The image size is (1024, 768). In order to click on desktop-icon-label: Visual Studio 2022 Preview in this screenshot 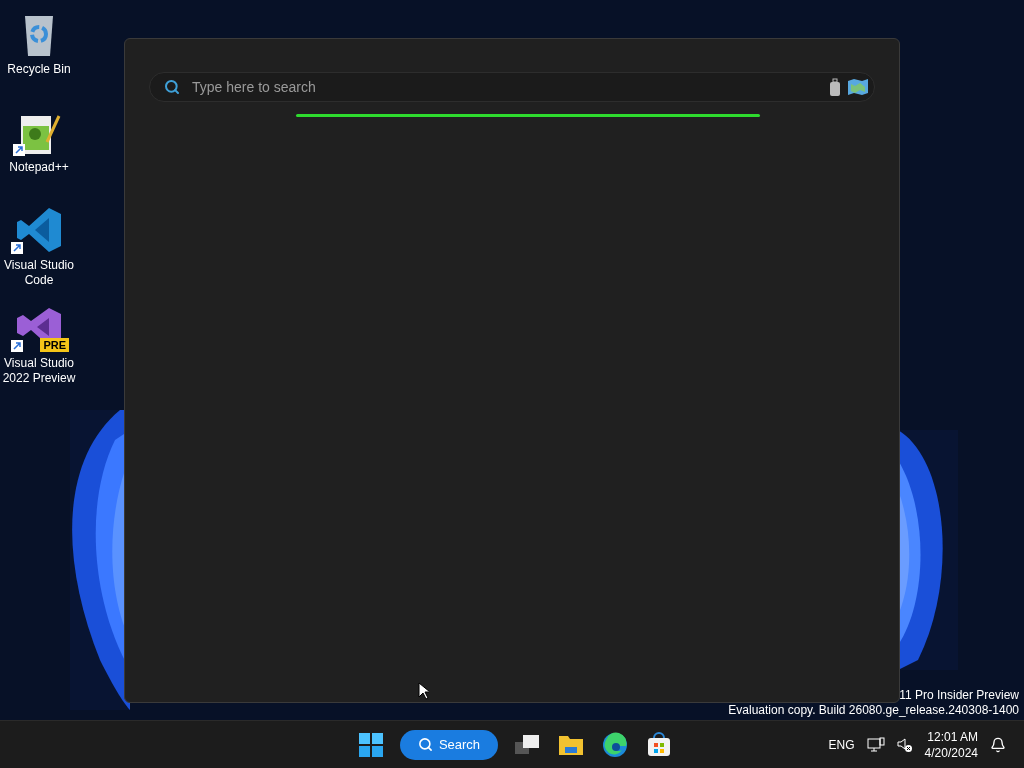, I will do `click(39, 371)`.